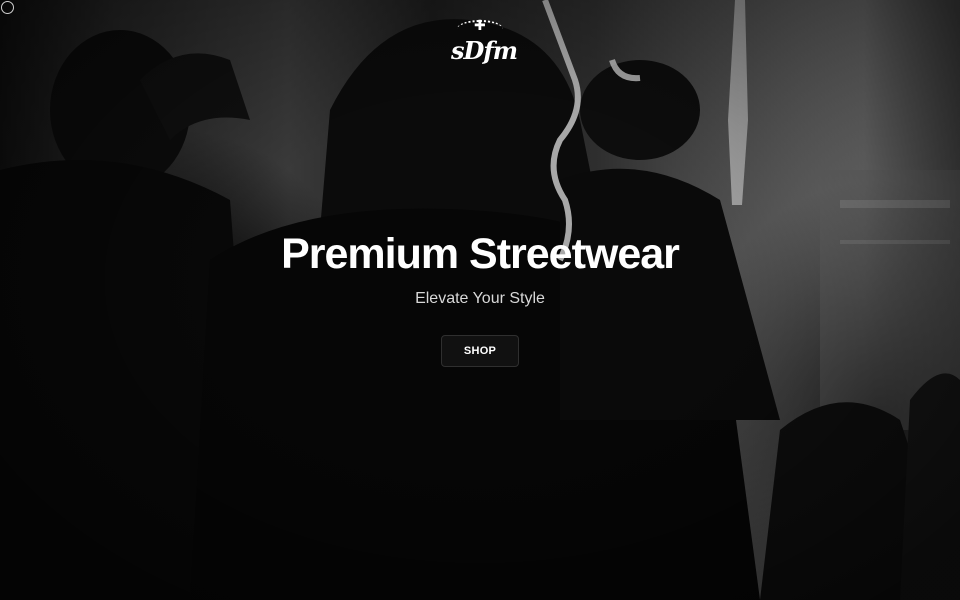  What do you see at coordinates (480, 25) in the screenshot?
I see `cross-icon: ✚` at bounding box center [480, 25].